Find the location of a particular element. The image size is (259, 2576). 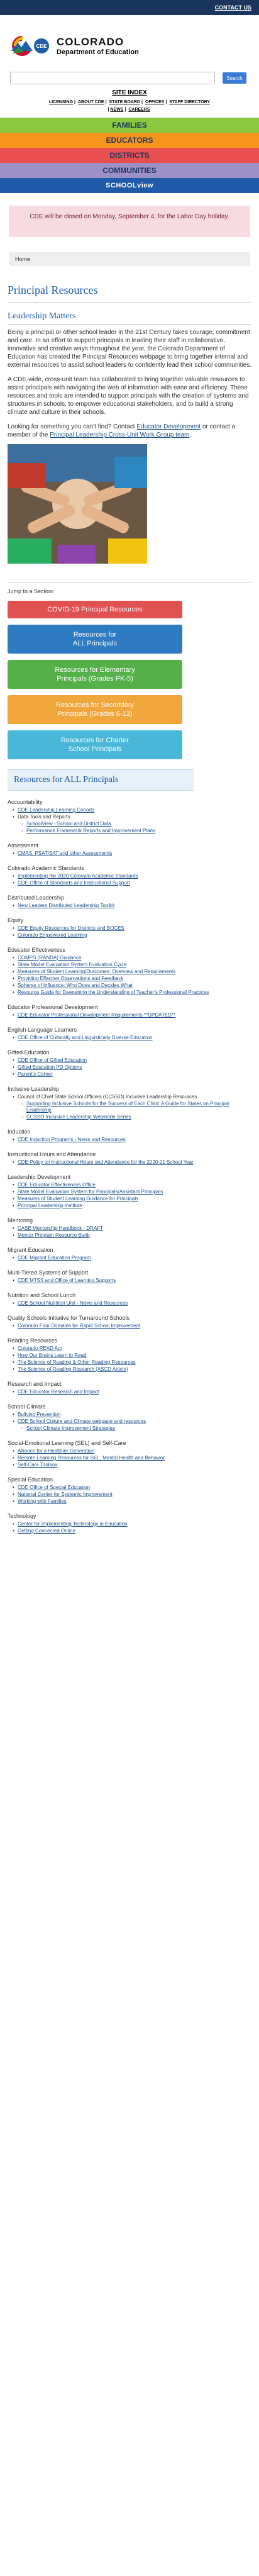

resource-link: CDE Educator Research and Impact is located at coordinates (58, 1392).